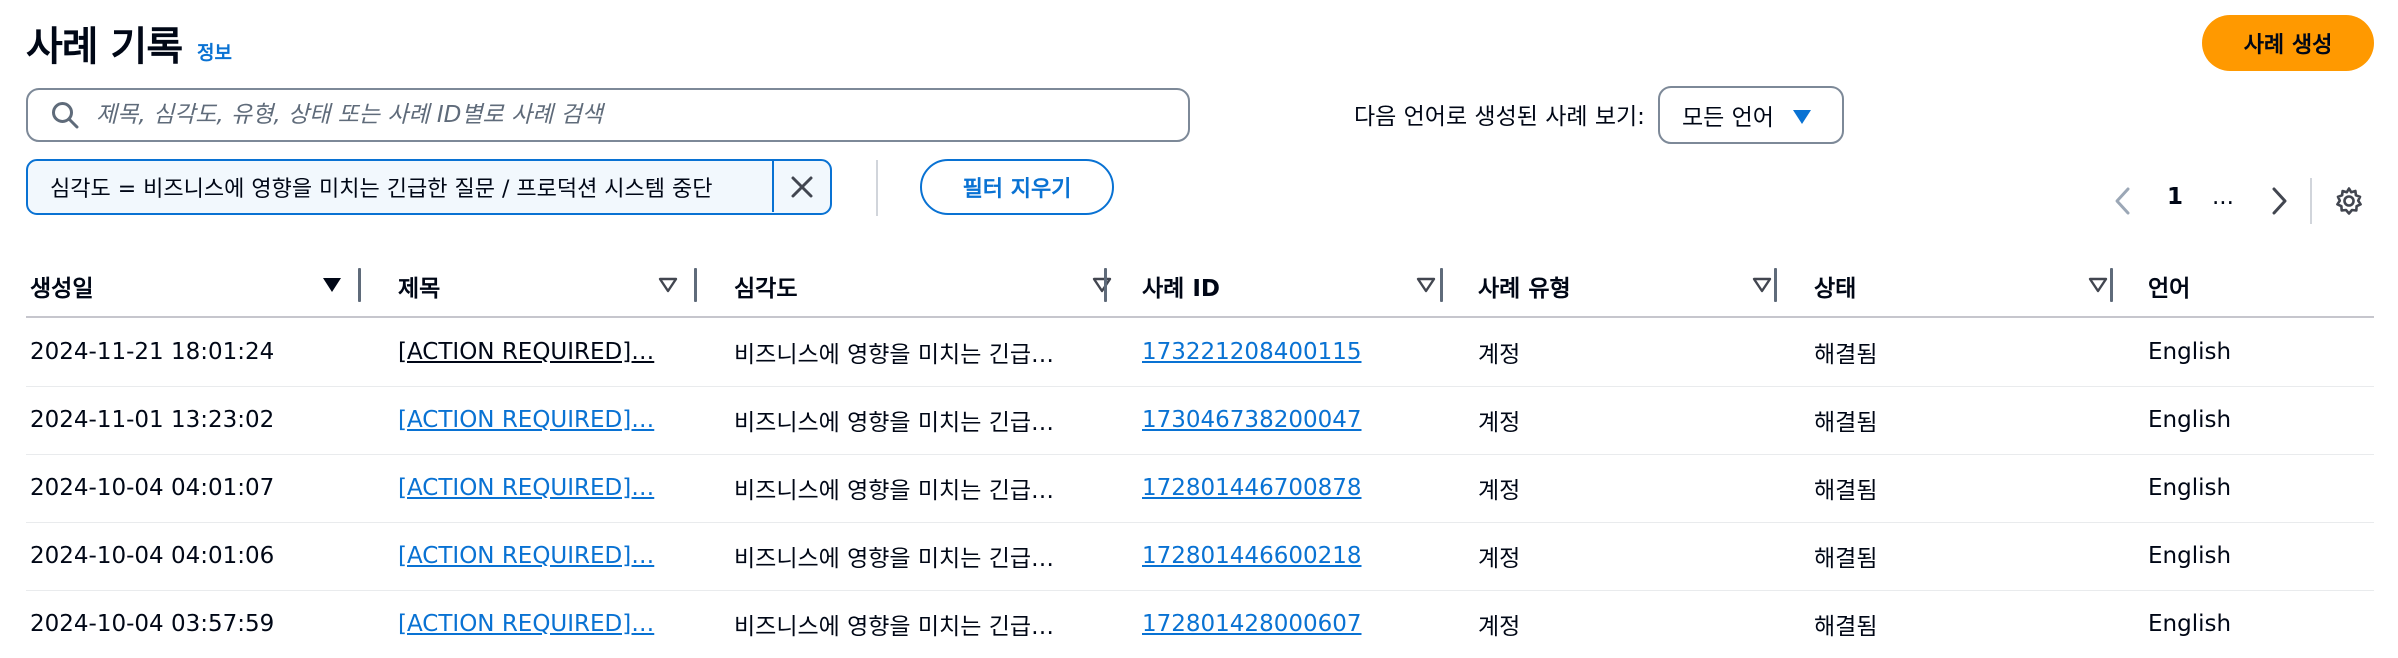 The height and width of the screenshot is (658, 2398). I want to click on column-header-created: 생성일, so click(196, 286).